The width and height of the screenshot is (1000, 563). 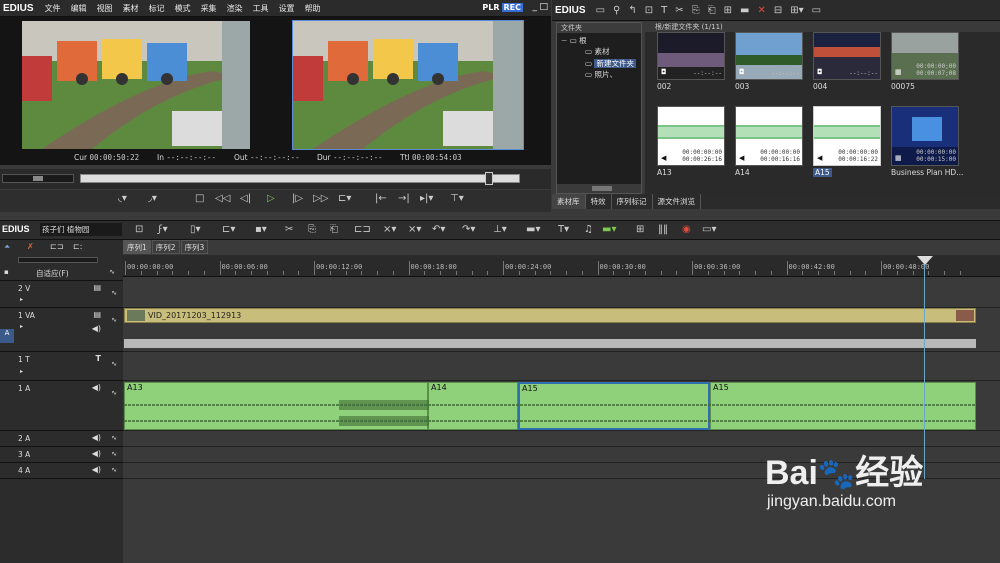 What do you see at coordinates (847, 61) in the screenshot?
I see `bin-clip: ◘ --:--:-- 004` at bounding box center [847, 61].